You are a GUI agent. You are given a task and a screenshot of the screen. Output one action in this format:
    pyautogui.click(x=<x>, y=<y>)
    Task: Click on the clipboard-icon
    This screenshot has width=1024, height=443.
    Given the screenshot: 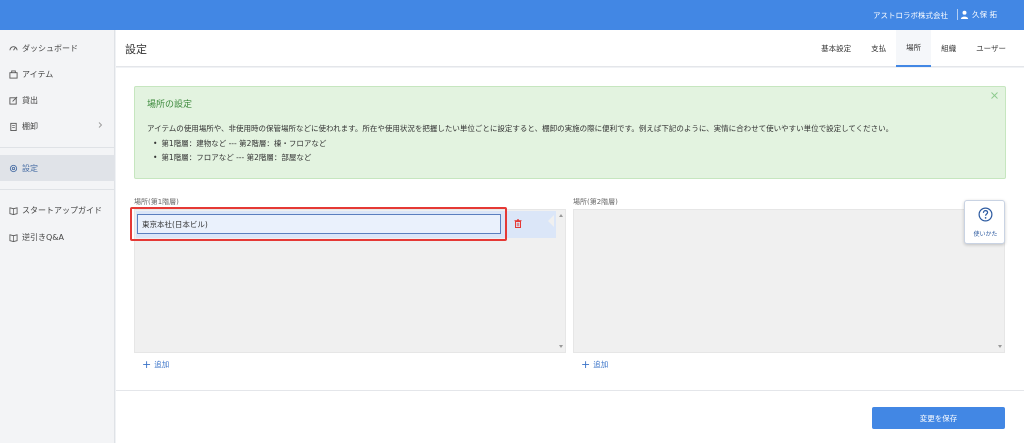 What is the action you would take?
    pyautogui.click(x=13, y=126)
    